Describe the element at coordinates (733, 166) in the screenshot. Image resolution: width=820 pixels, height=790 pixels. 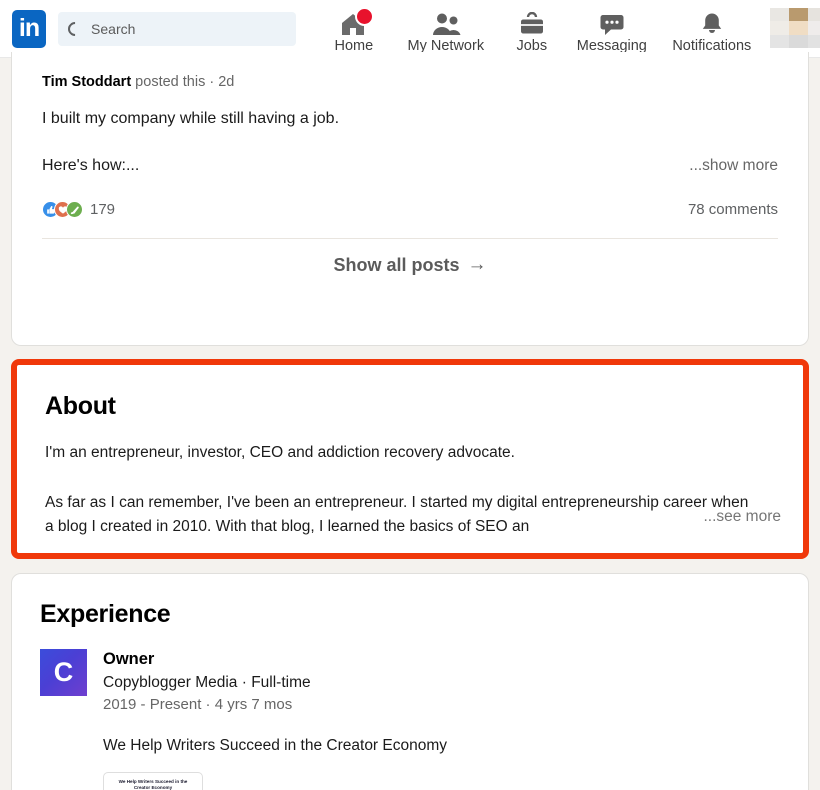
I see `post-show-more-link: ...show more` at that location.